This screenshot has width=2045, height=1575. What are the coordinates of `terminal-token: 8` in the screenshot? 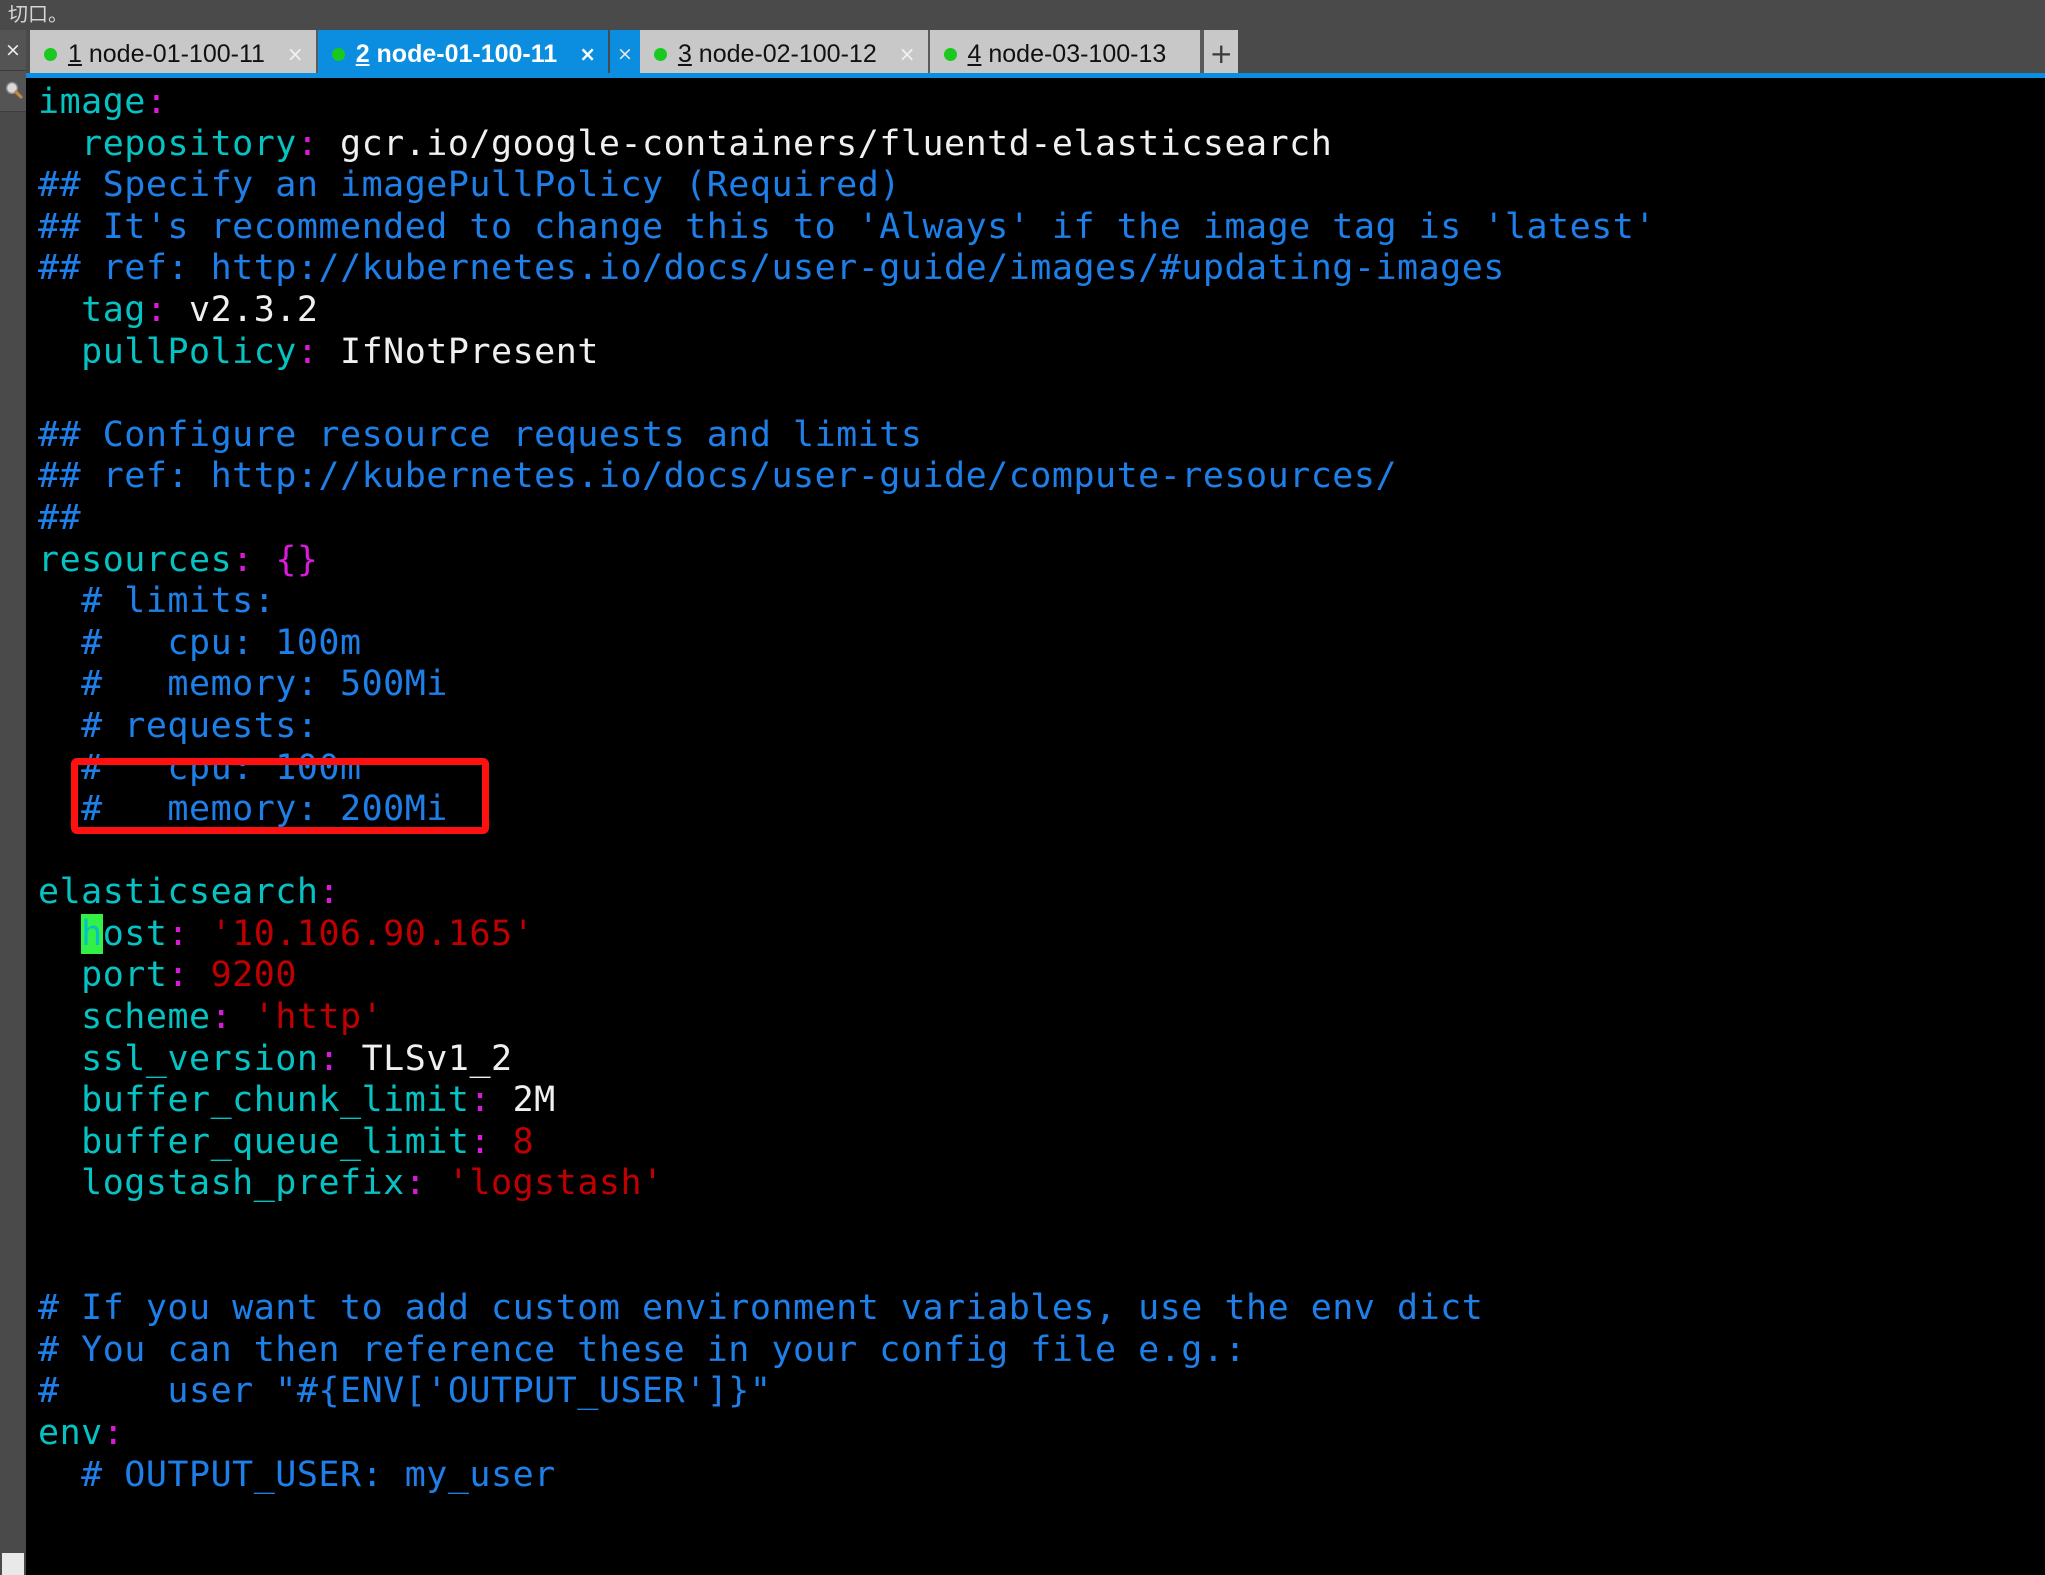 It's located at (523, 1141).